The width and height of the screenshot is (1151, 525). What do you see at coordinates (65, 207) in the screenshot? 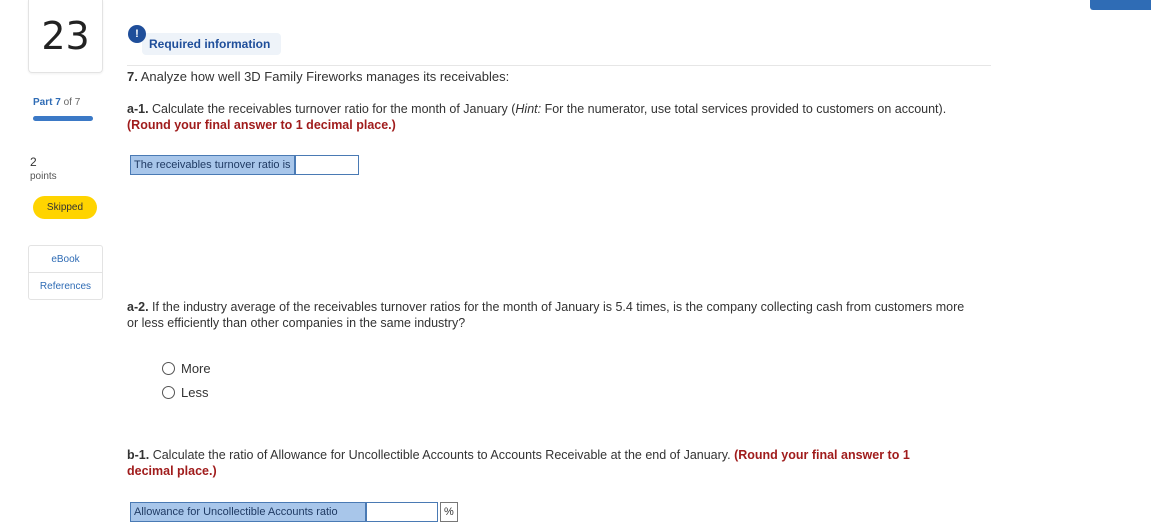
I see `status-badge: Skipped` at bounding box center [65, 207].